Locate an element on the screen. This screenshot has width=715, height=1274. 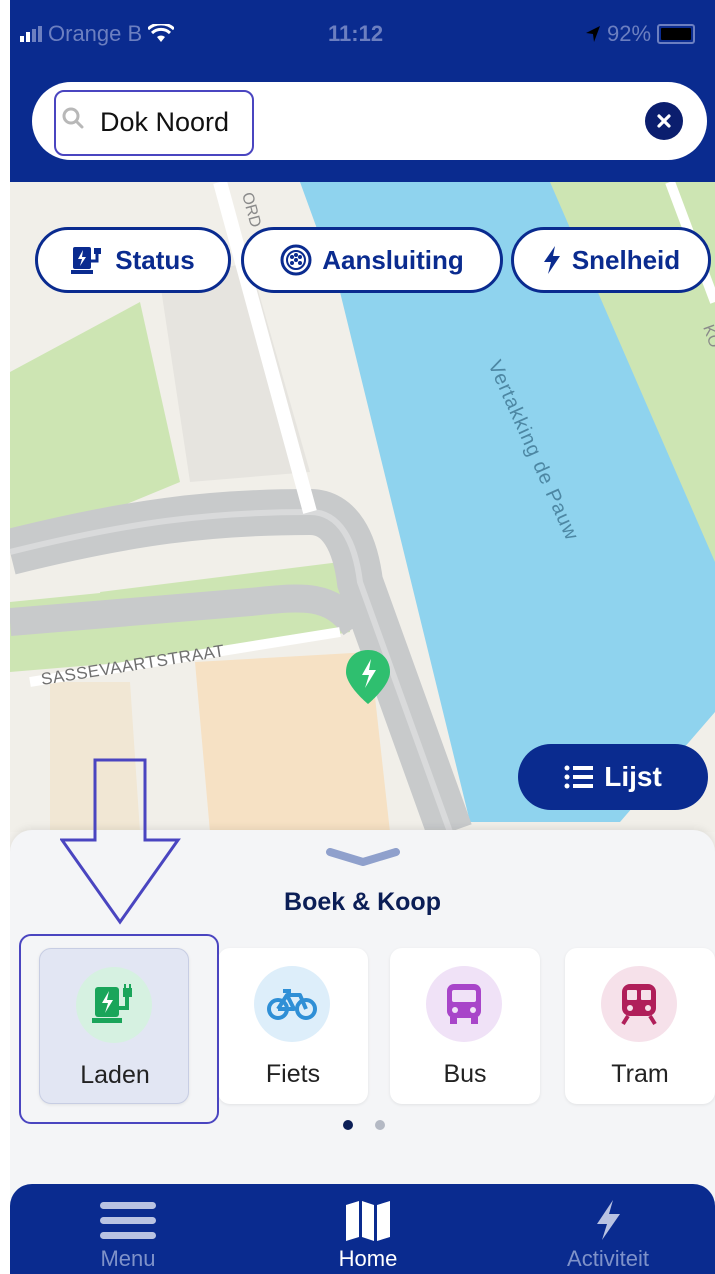
status-carrier: Orange B is located at coordinates (97, 34).